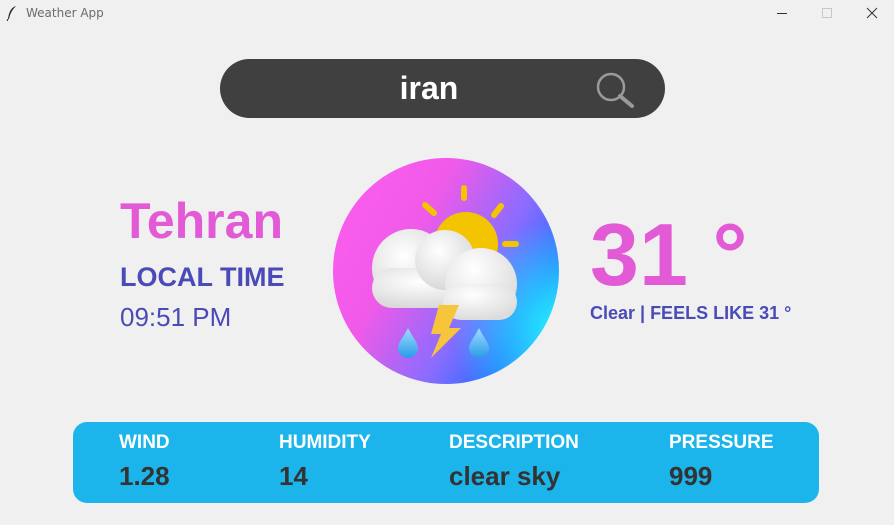 This screenshot has width=894, height=525. Describe the element at coordinates (325, 442) in the screenshot. I see `humidity-label: HUMIDITY` at that location.